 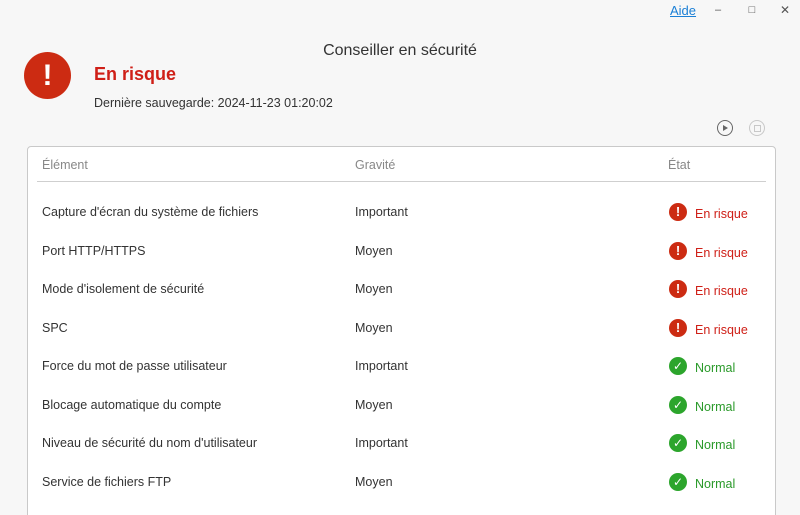 I want to click on help-link: Aide, so click(x=683, y=10).